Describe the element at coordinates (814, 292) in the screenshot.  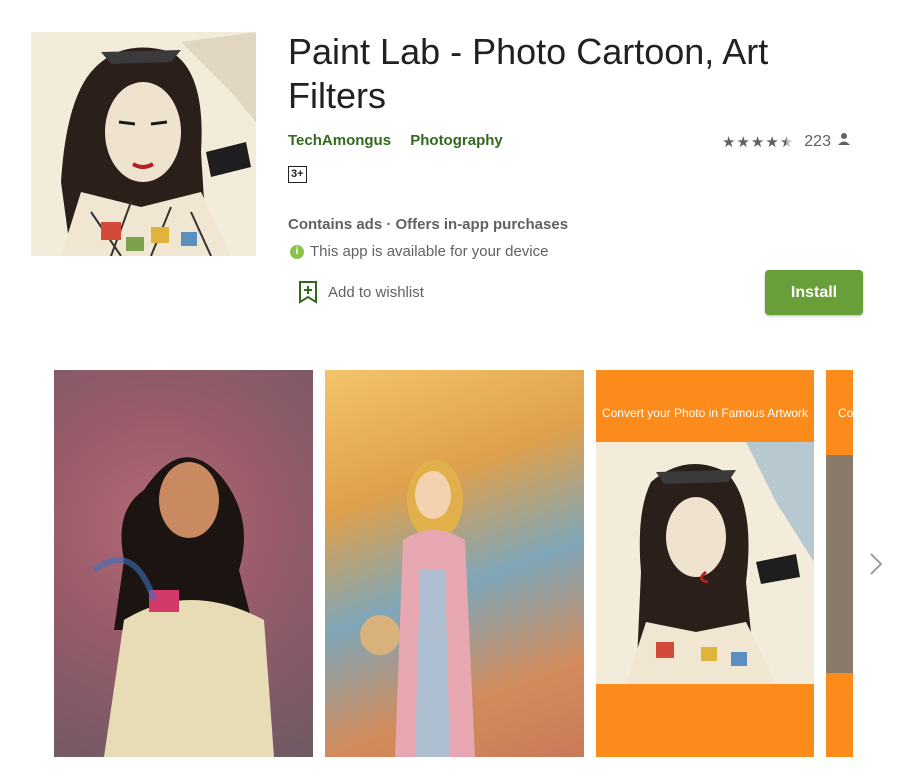
I see `install-button: Install` at that location.